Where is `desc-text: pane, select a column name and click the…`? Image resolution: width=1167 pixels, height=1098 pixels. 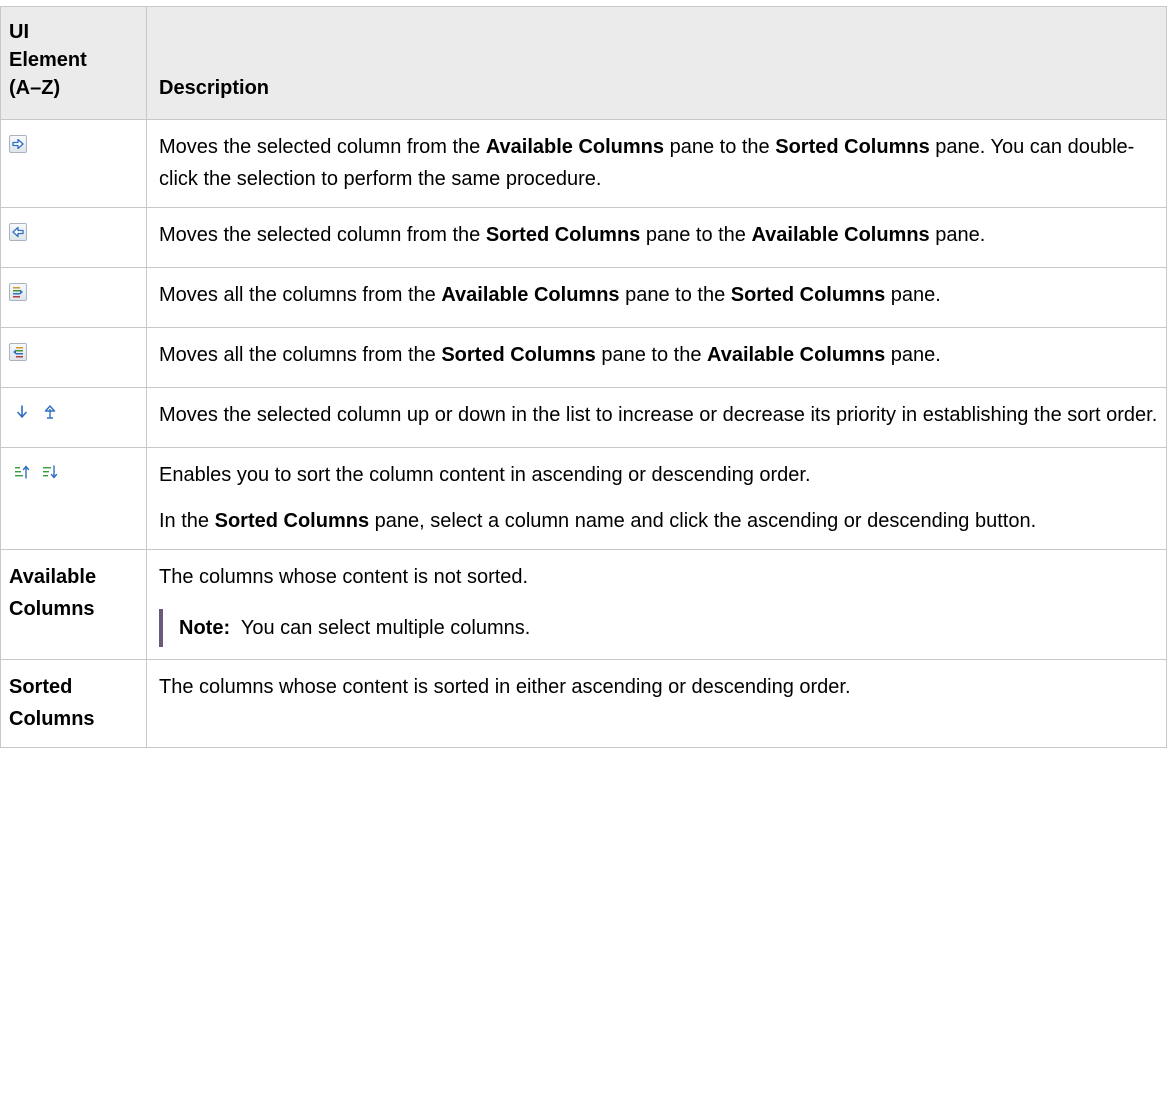 desc-text: pane, select a column name and click the… is located at coordinates (703, 521).